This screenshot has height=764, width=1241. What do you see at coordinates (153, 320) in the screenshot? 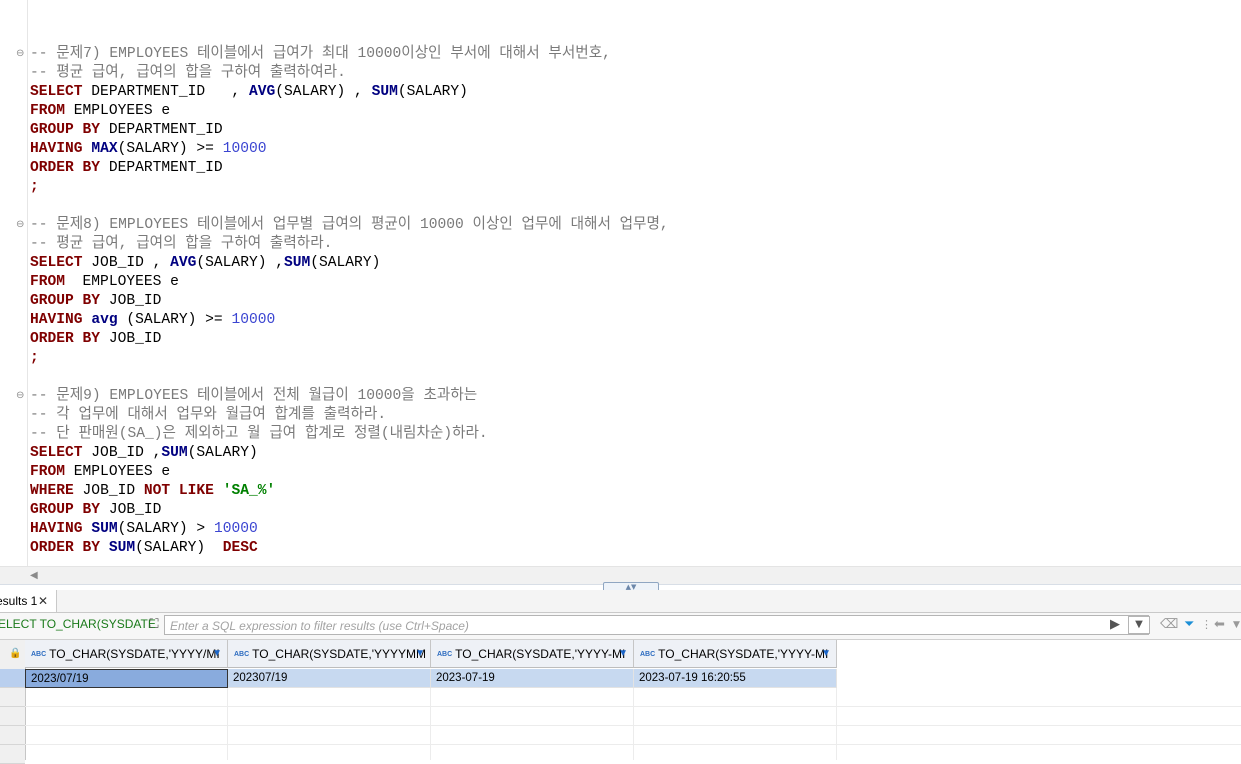
I see `code-line: HAVING avg (SALARY) >= 10000` at bounding box center [153, 320].